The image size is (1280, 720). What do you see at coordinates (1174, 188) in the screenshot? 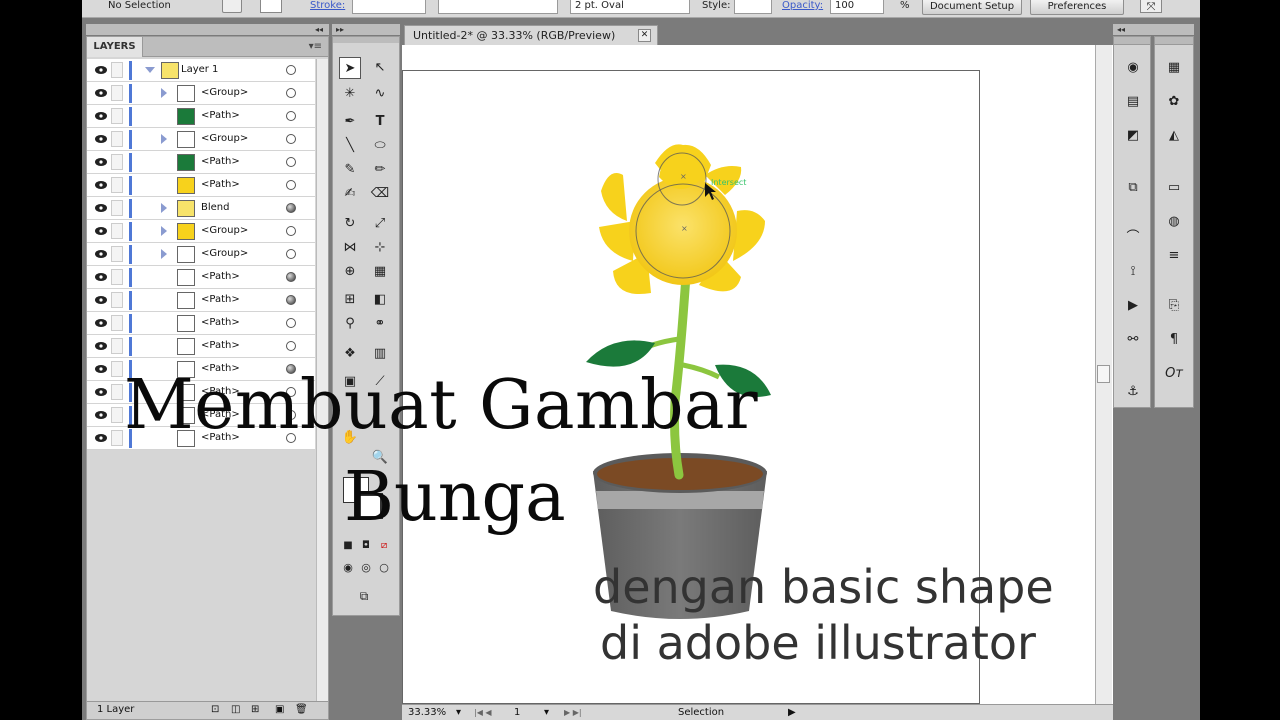
I see `transparency-panel-icon: ▭` at bounding box center [1174, 188].